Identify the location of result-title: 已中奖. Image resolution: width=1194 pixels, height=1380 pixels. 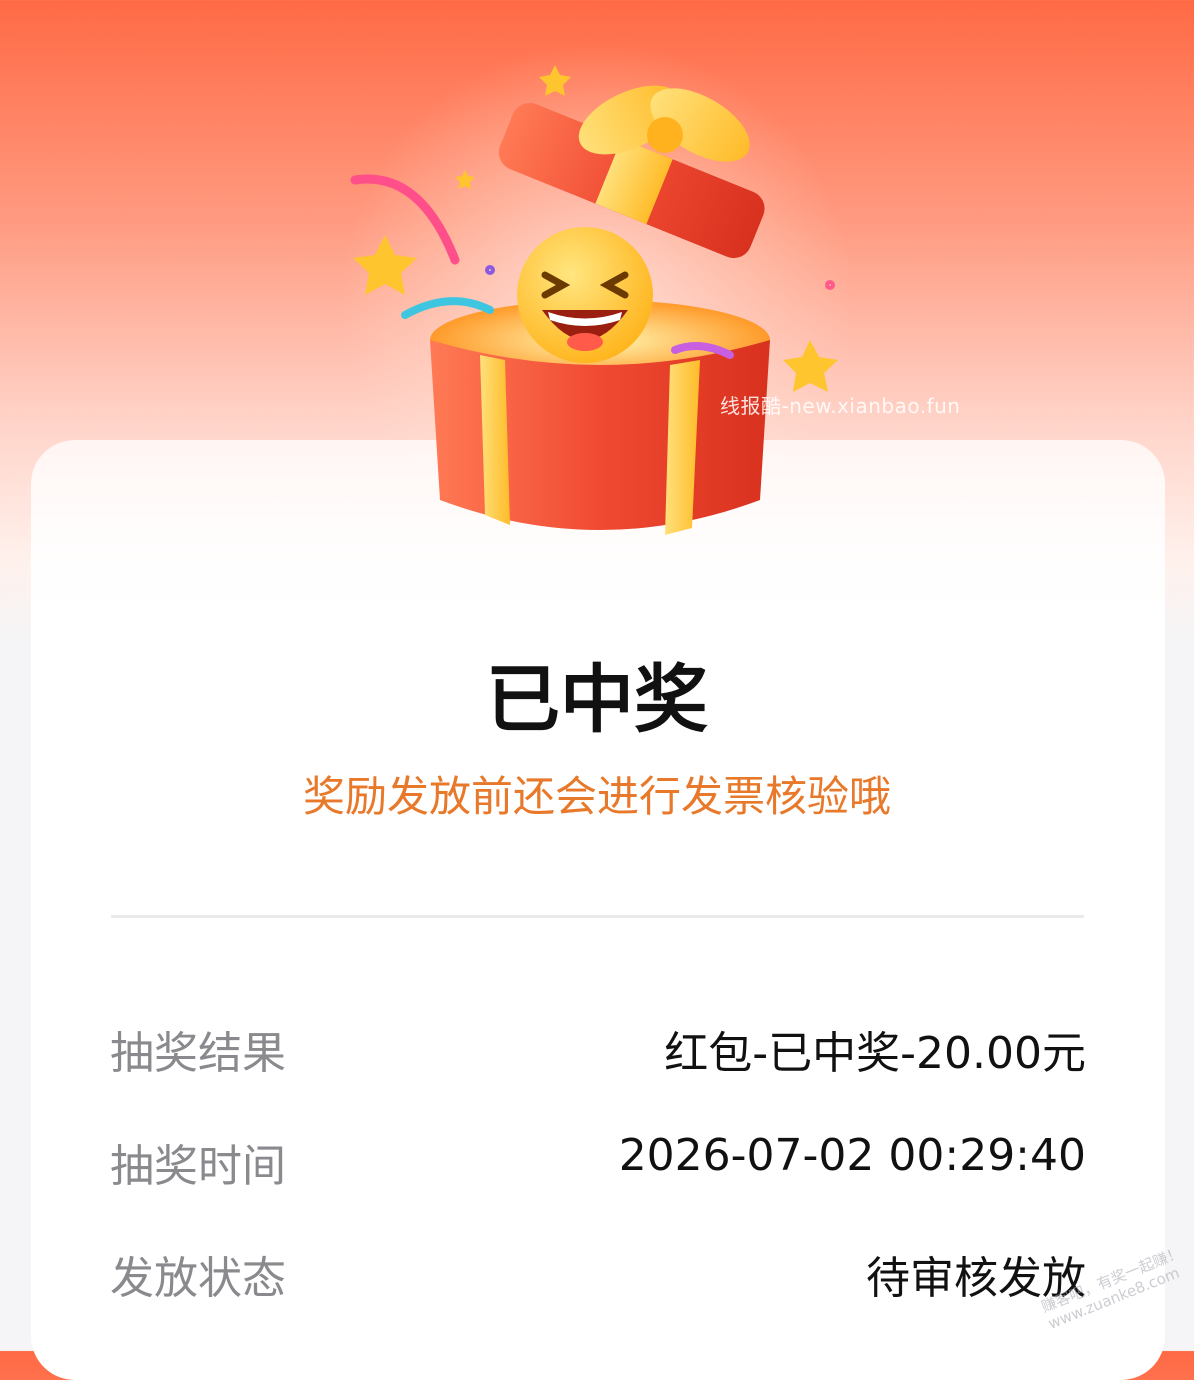
(597, 700).